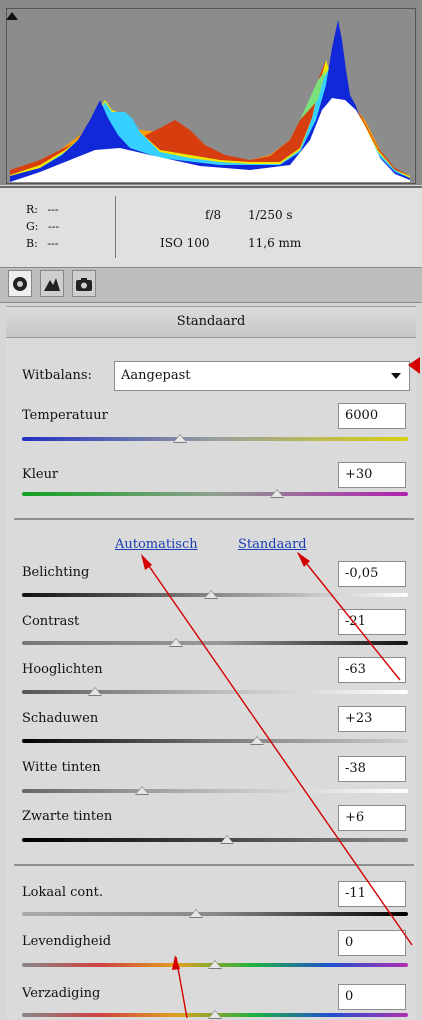 The image size is (422, 1020). I want to click on annotation-arrow-default-line, so click(349, 616).